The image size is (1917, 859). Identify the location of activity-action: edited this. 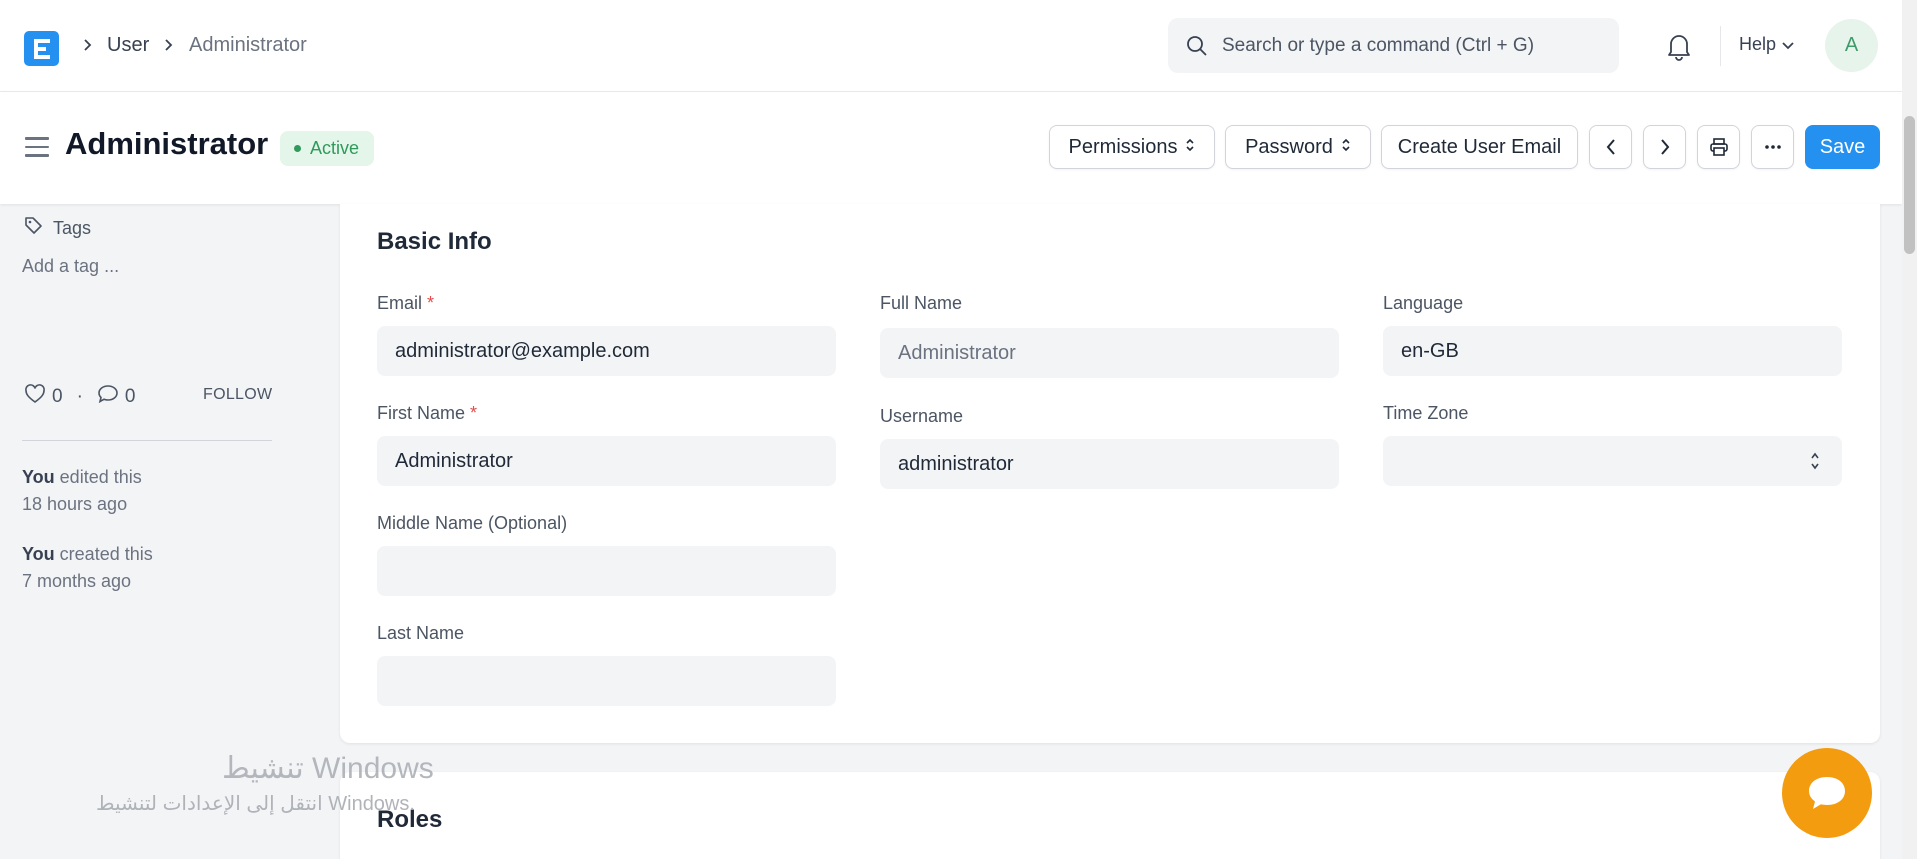
(98, 477).